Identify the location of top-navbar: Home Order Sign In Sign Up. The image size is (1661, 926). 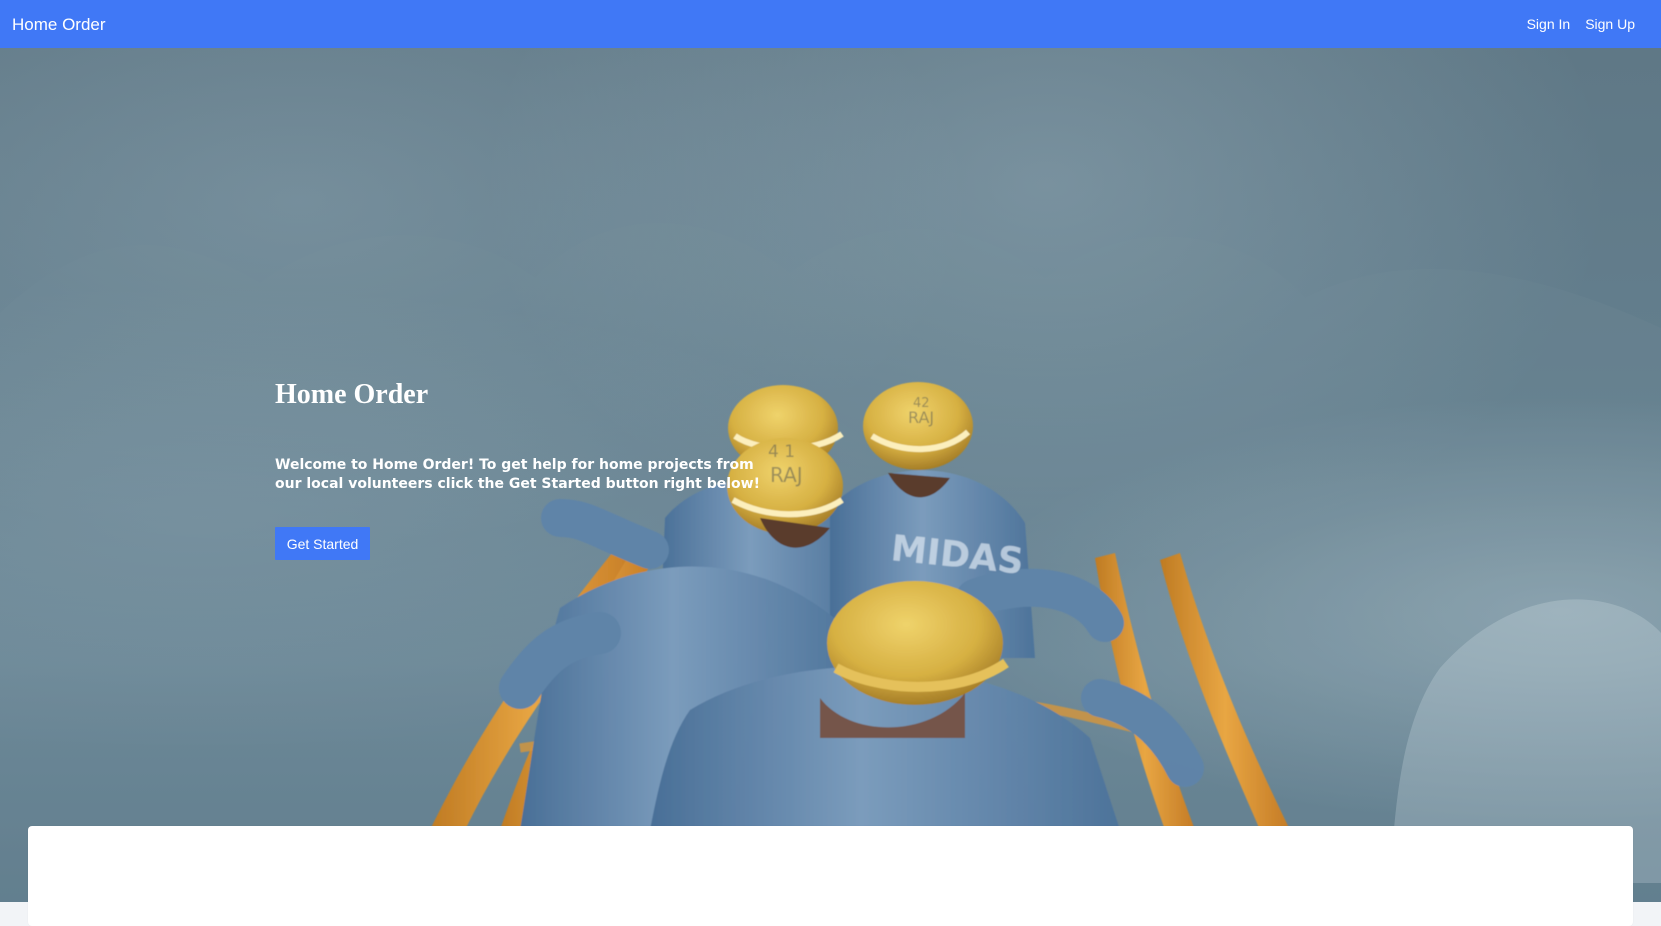
(830, 24).